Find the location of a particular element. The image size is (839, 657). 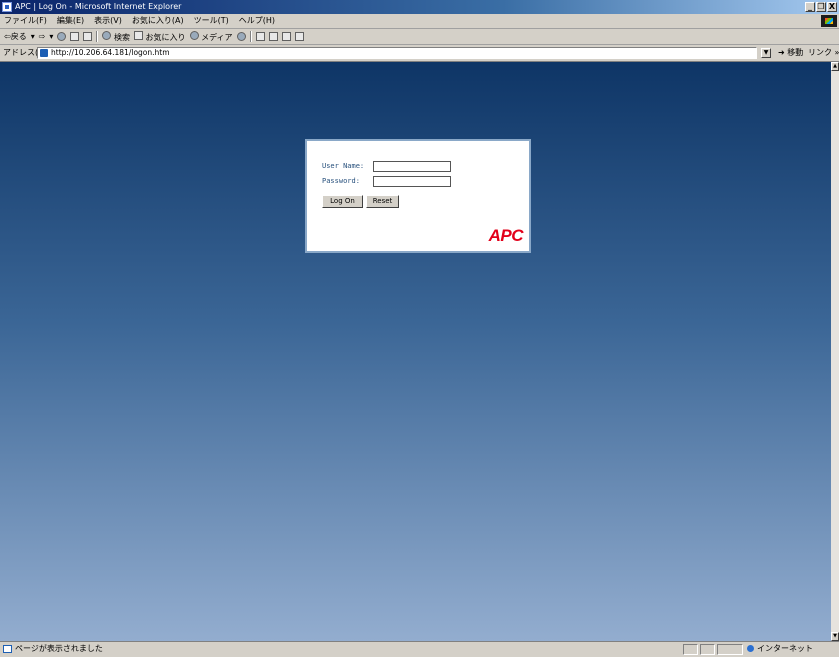

search-button: 検索 is located at coordinates (116, 36).